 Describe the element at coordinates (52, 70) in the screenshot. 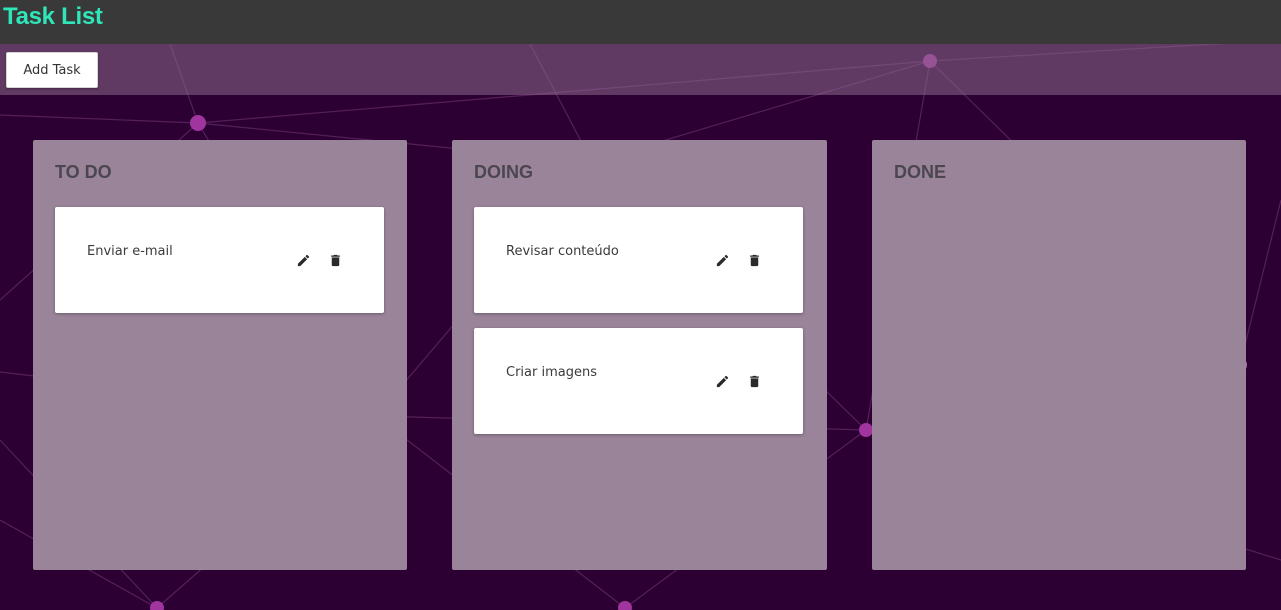

I see `add-task-button: Add Task` at that location.